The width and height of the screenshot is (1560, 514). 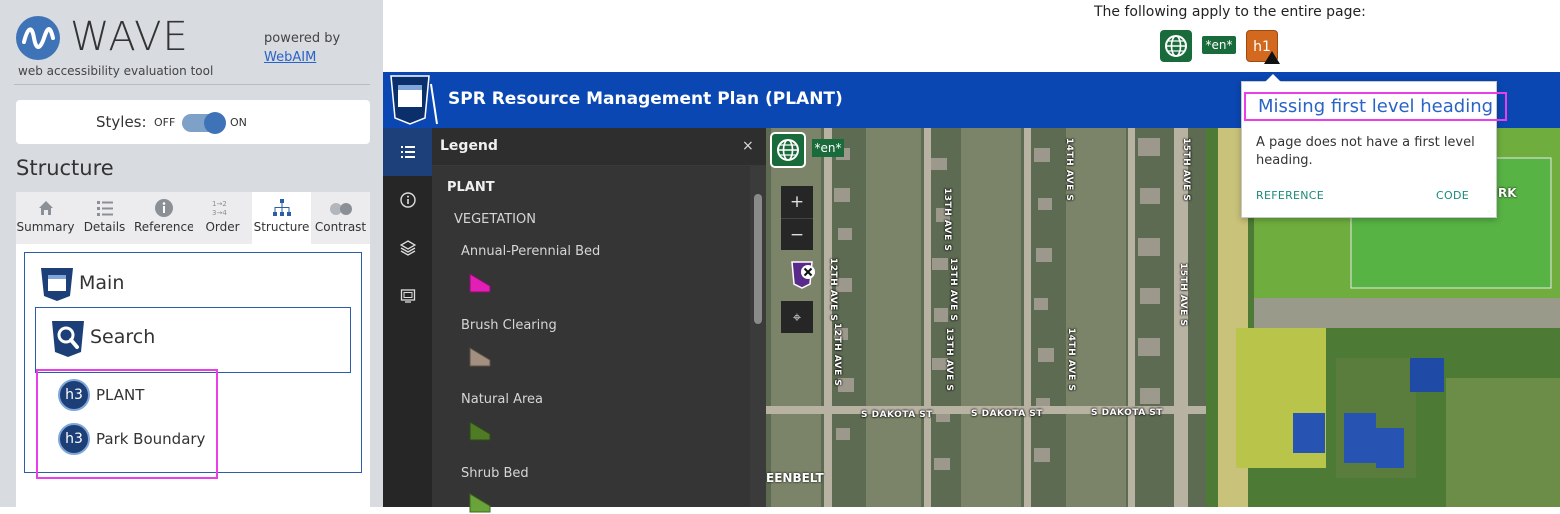 What do you see at coordinates (413, 100) in the screenshot?
I see `app-logo-icon` at bounding box center [413, 100].